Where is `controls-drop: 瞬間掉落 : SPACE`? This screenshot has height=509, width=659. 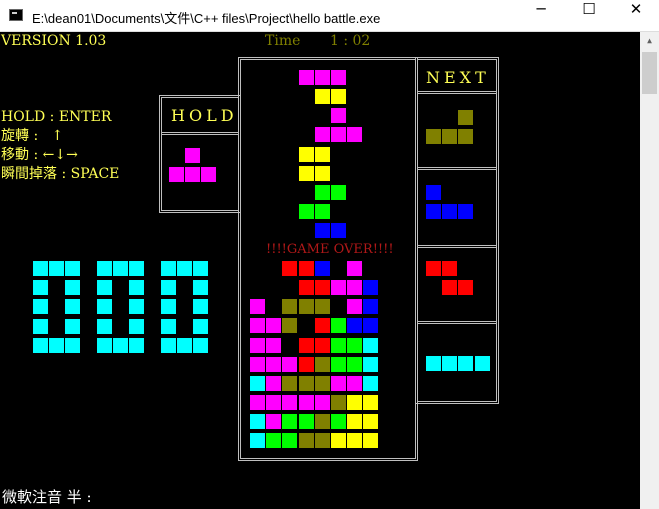 controls-drop: 瞬間掉落 : SPACE is located at coordinates (60, 174).